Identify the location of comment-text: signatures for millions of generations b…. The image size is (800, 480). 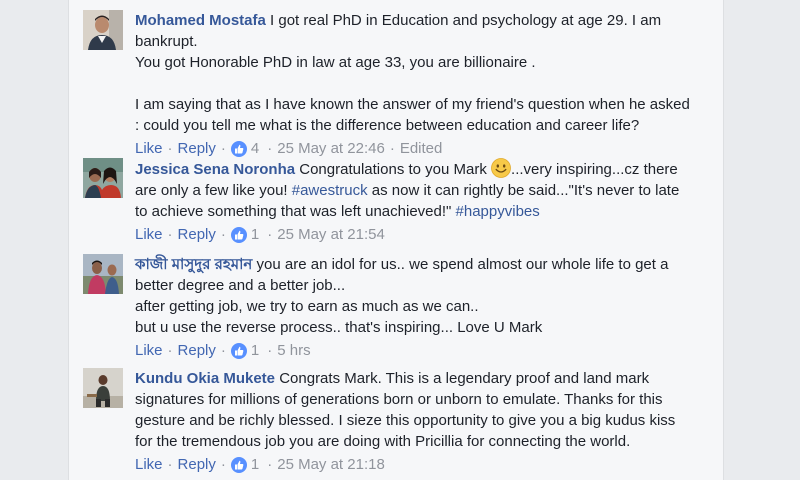
(399, 399).